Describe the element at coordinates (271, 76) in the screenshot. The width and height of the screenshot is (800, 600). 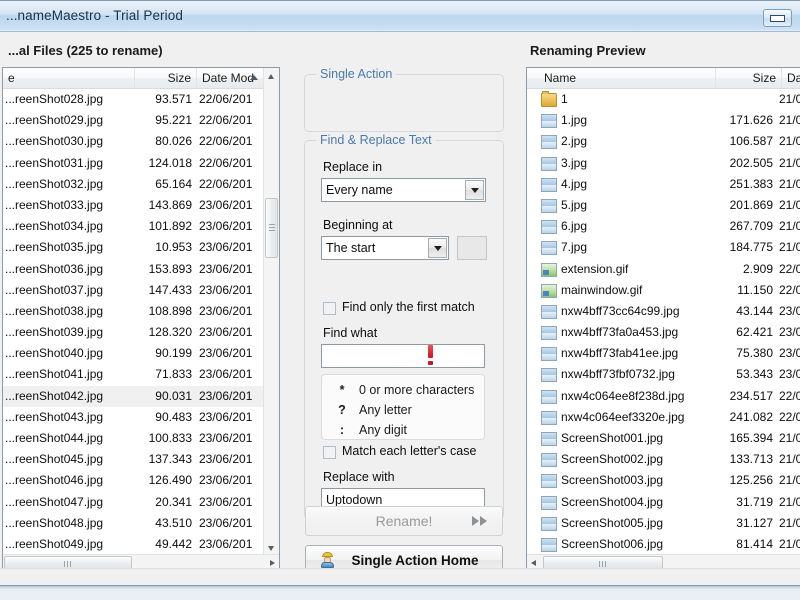
I see `scroll-up-arrow-icon` at that location.